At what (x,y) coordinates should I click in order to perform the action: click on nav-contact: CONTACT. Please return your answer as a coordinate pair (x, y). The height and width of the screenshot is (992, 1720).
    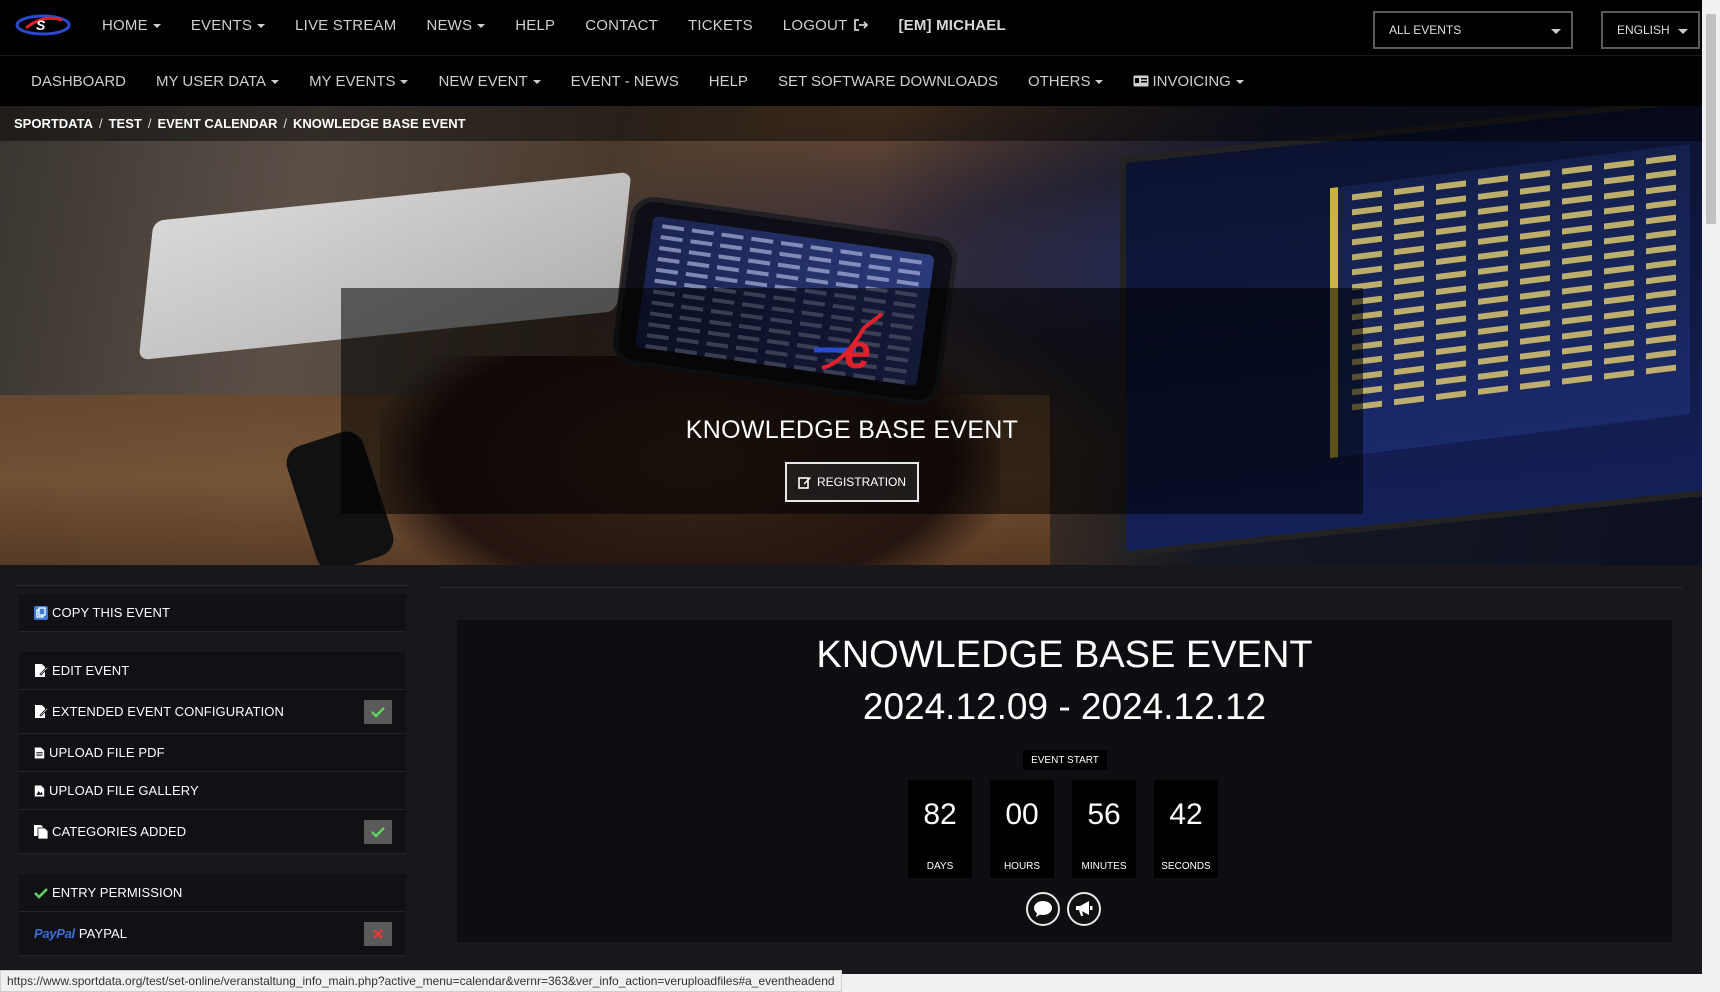
    Looking at the image, I should click on (621, 25).